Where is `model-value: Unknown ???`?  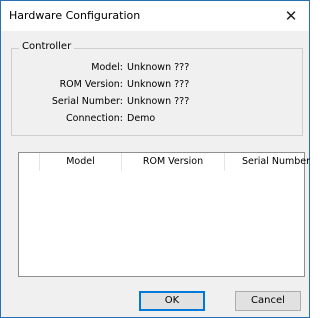
model-value: Unknown ??? is located at coordinates (158, 67).